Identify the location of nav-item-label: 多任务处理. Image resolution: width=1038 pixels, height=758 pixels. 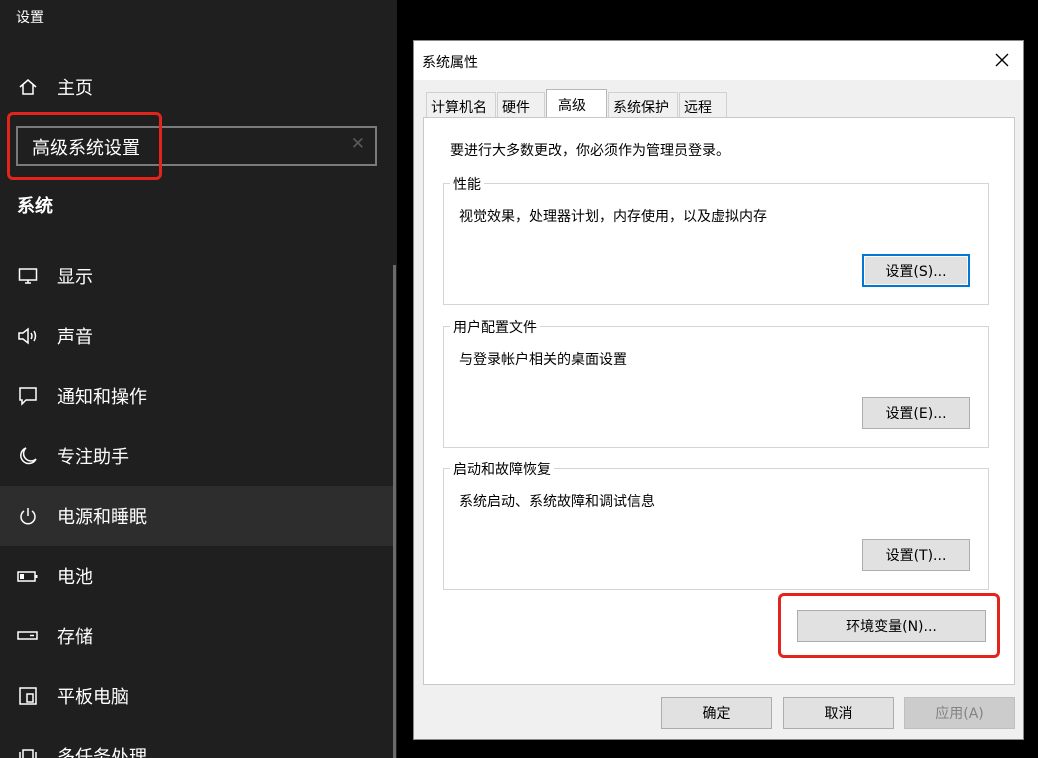
(102, 752).